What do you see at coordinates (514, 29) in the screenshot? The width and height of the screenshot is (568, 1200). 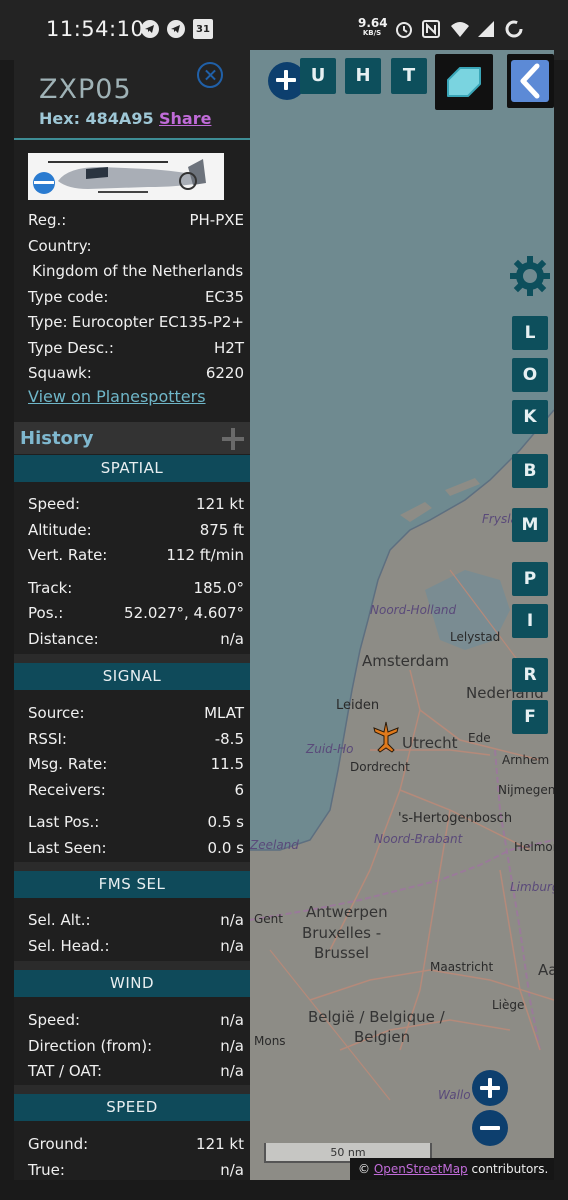 I see `sync-icon` at bounding box center [514, 29].